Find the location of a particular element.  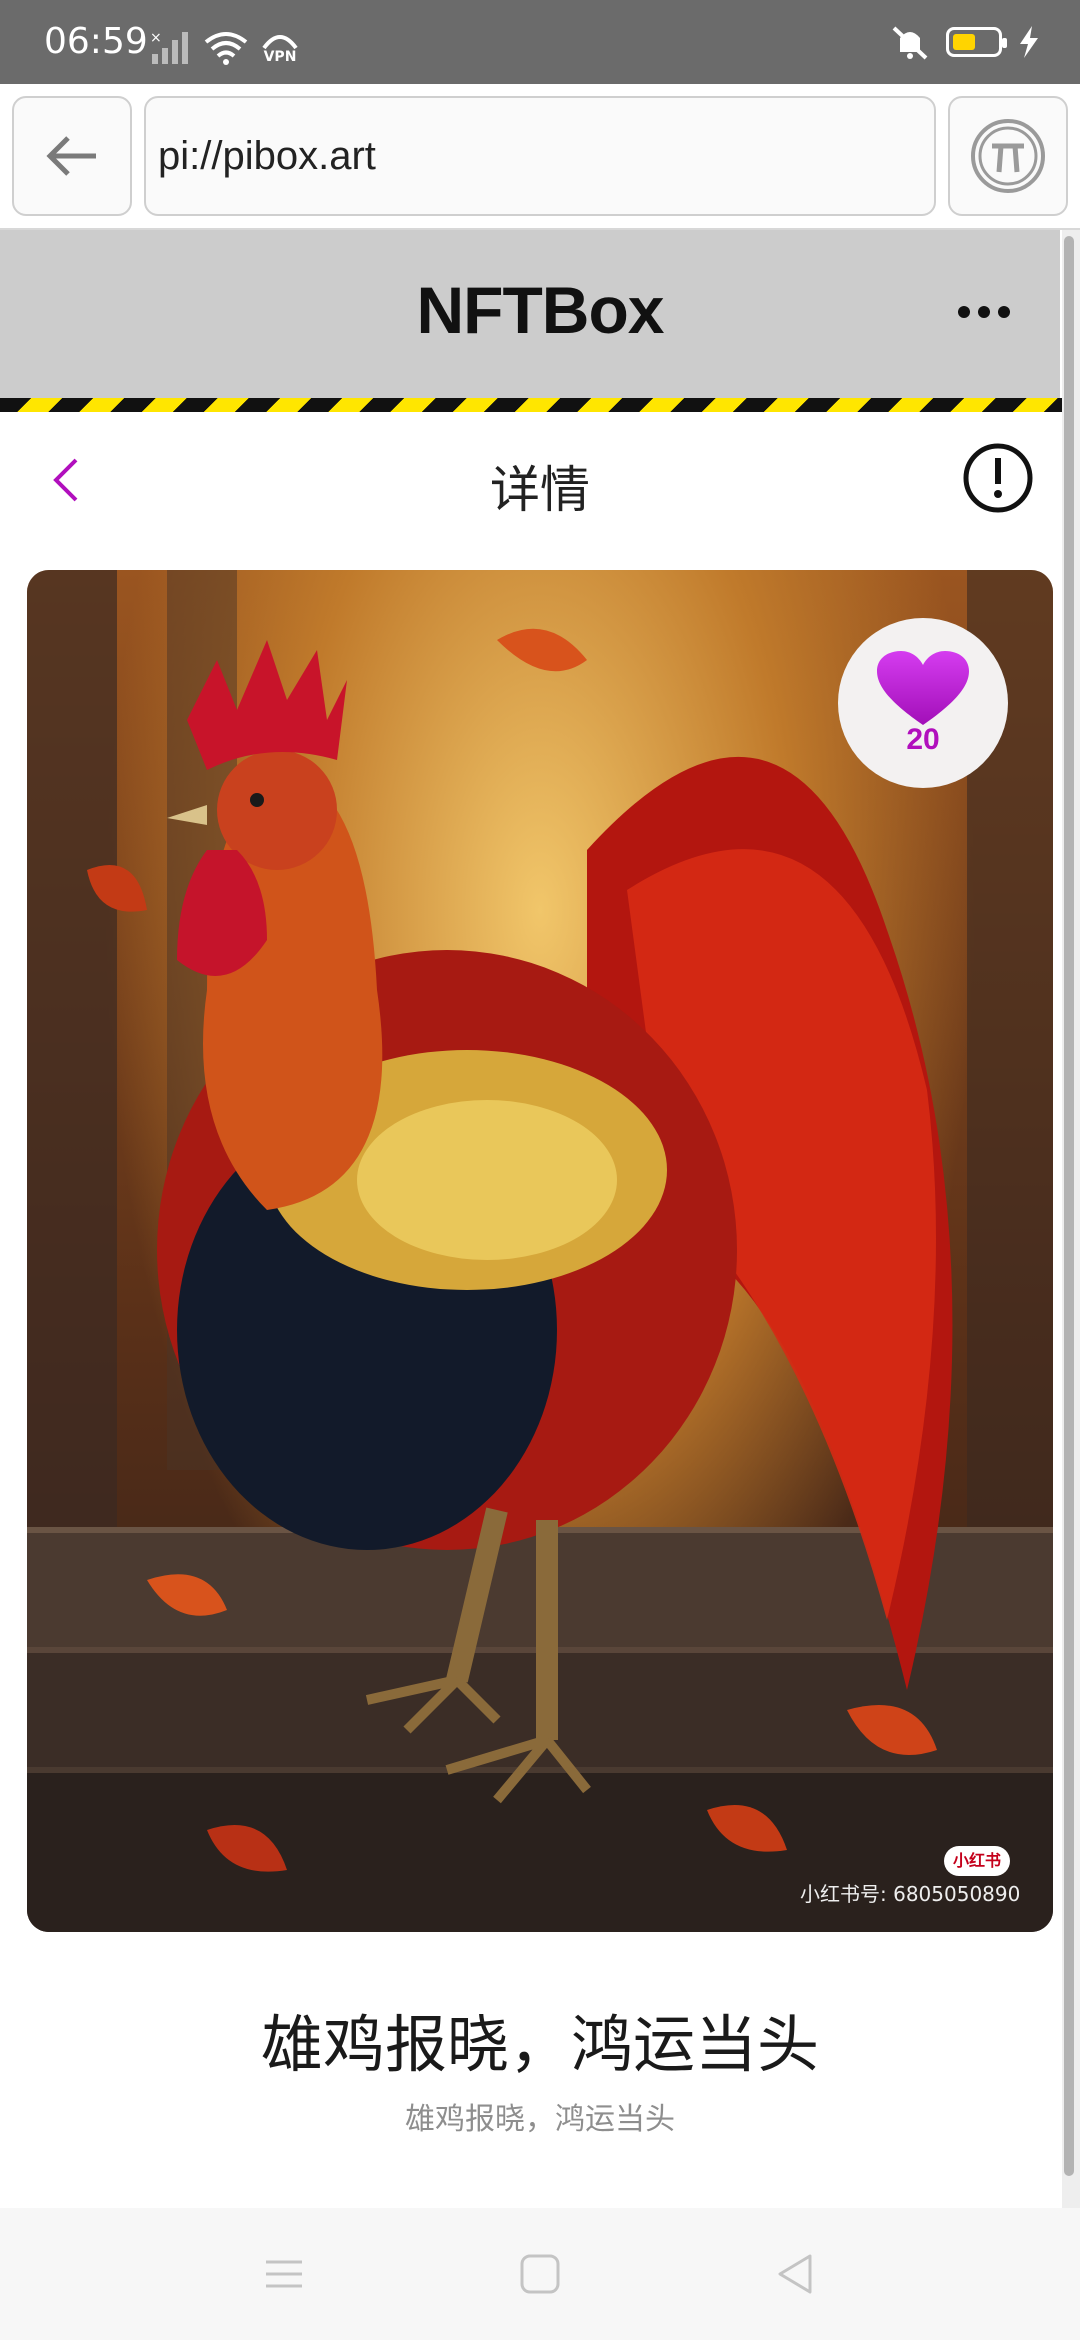

menu-icon is located at coordinates (284, 2274).